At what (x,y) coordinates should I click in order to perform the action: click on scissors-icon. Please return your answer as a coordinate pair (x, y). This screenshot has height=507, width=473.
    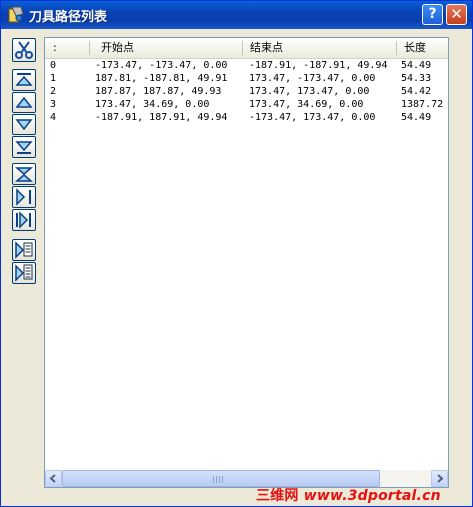
    Looking at the image, I should click on (24, 50).